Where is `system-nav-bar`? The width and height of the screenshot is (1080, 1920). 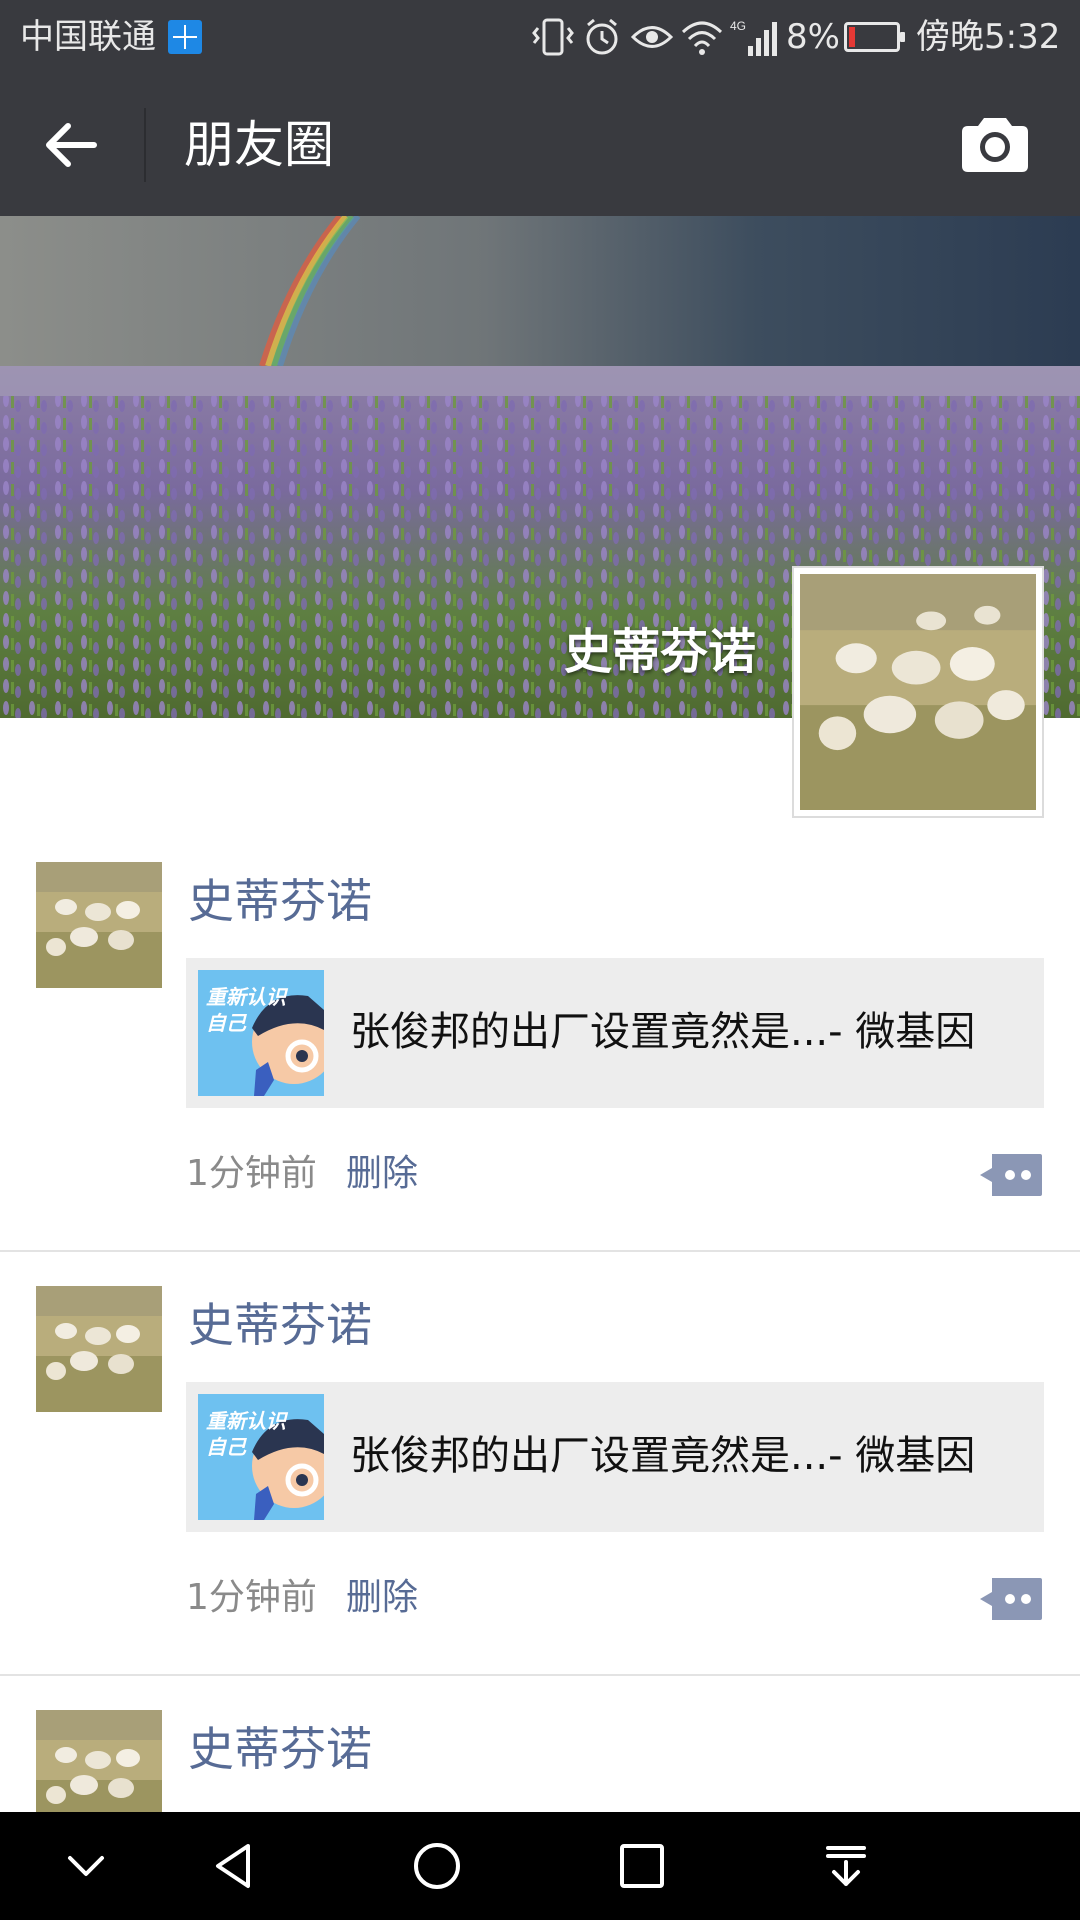
system-nav-bar is located at coordinates (540, 1866).